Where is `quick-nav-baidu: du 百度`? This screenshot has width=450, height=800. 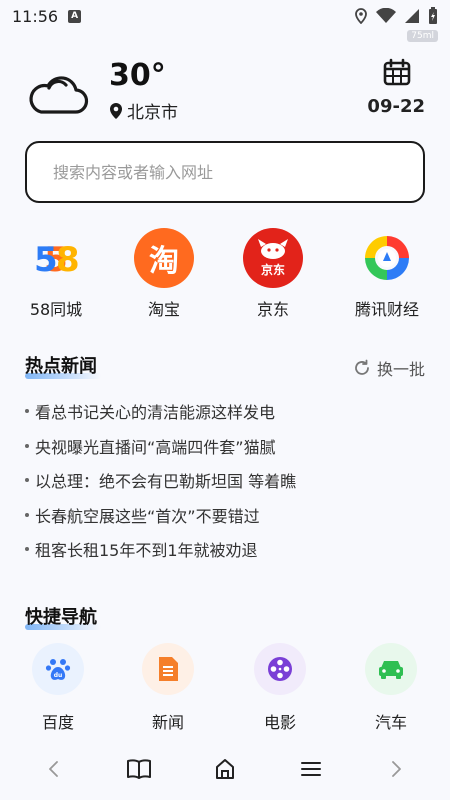 quick-nav-baidu: du 百度 is located at coordinates (58, 688).